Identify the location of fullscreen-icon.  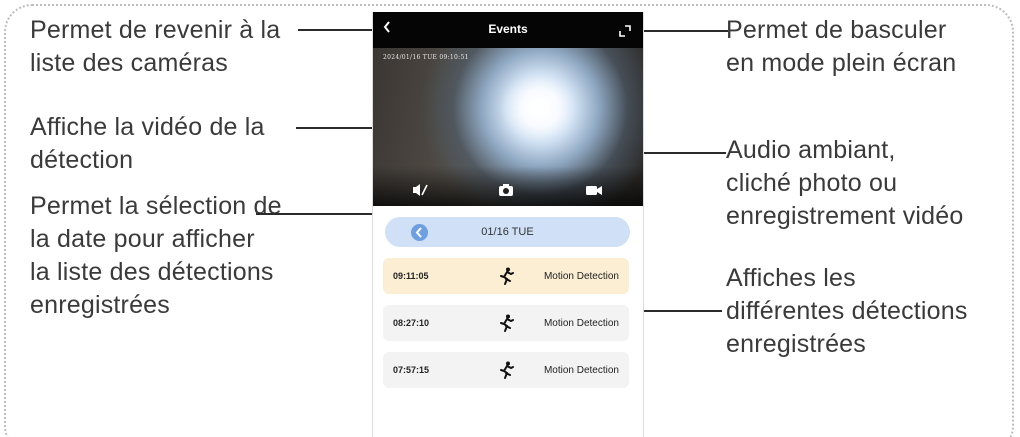
(625, 31).